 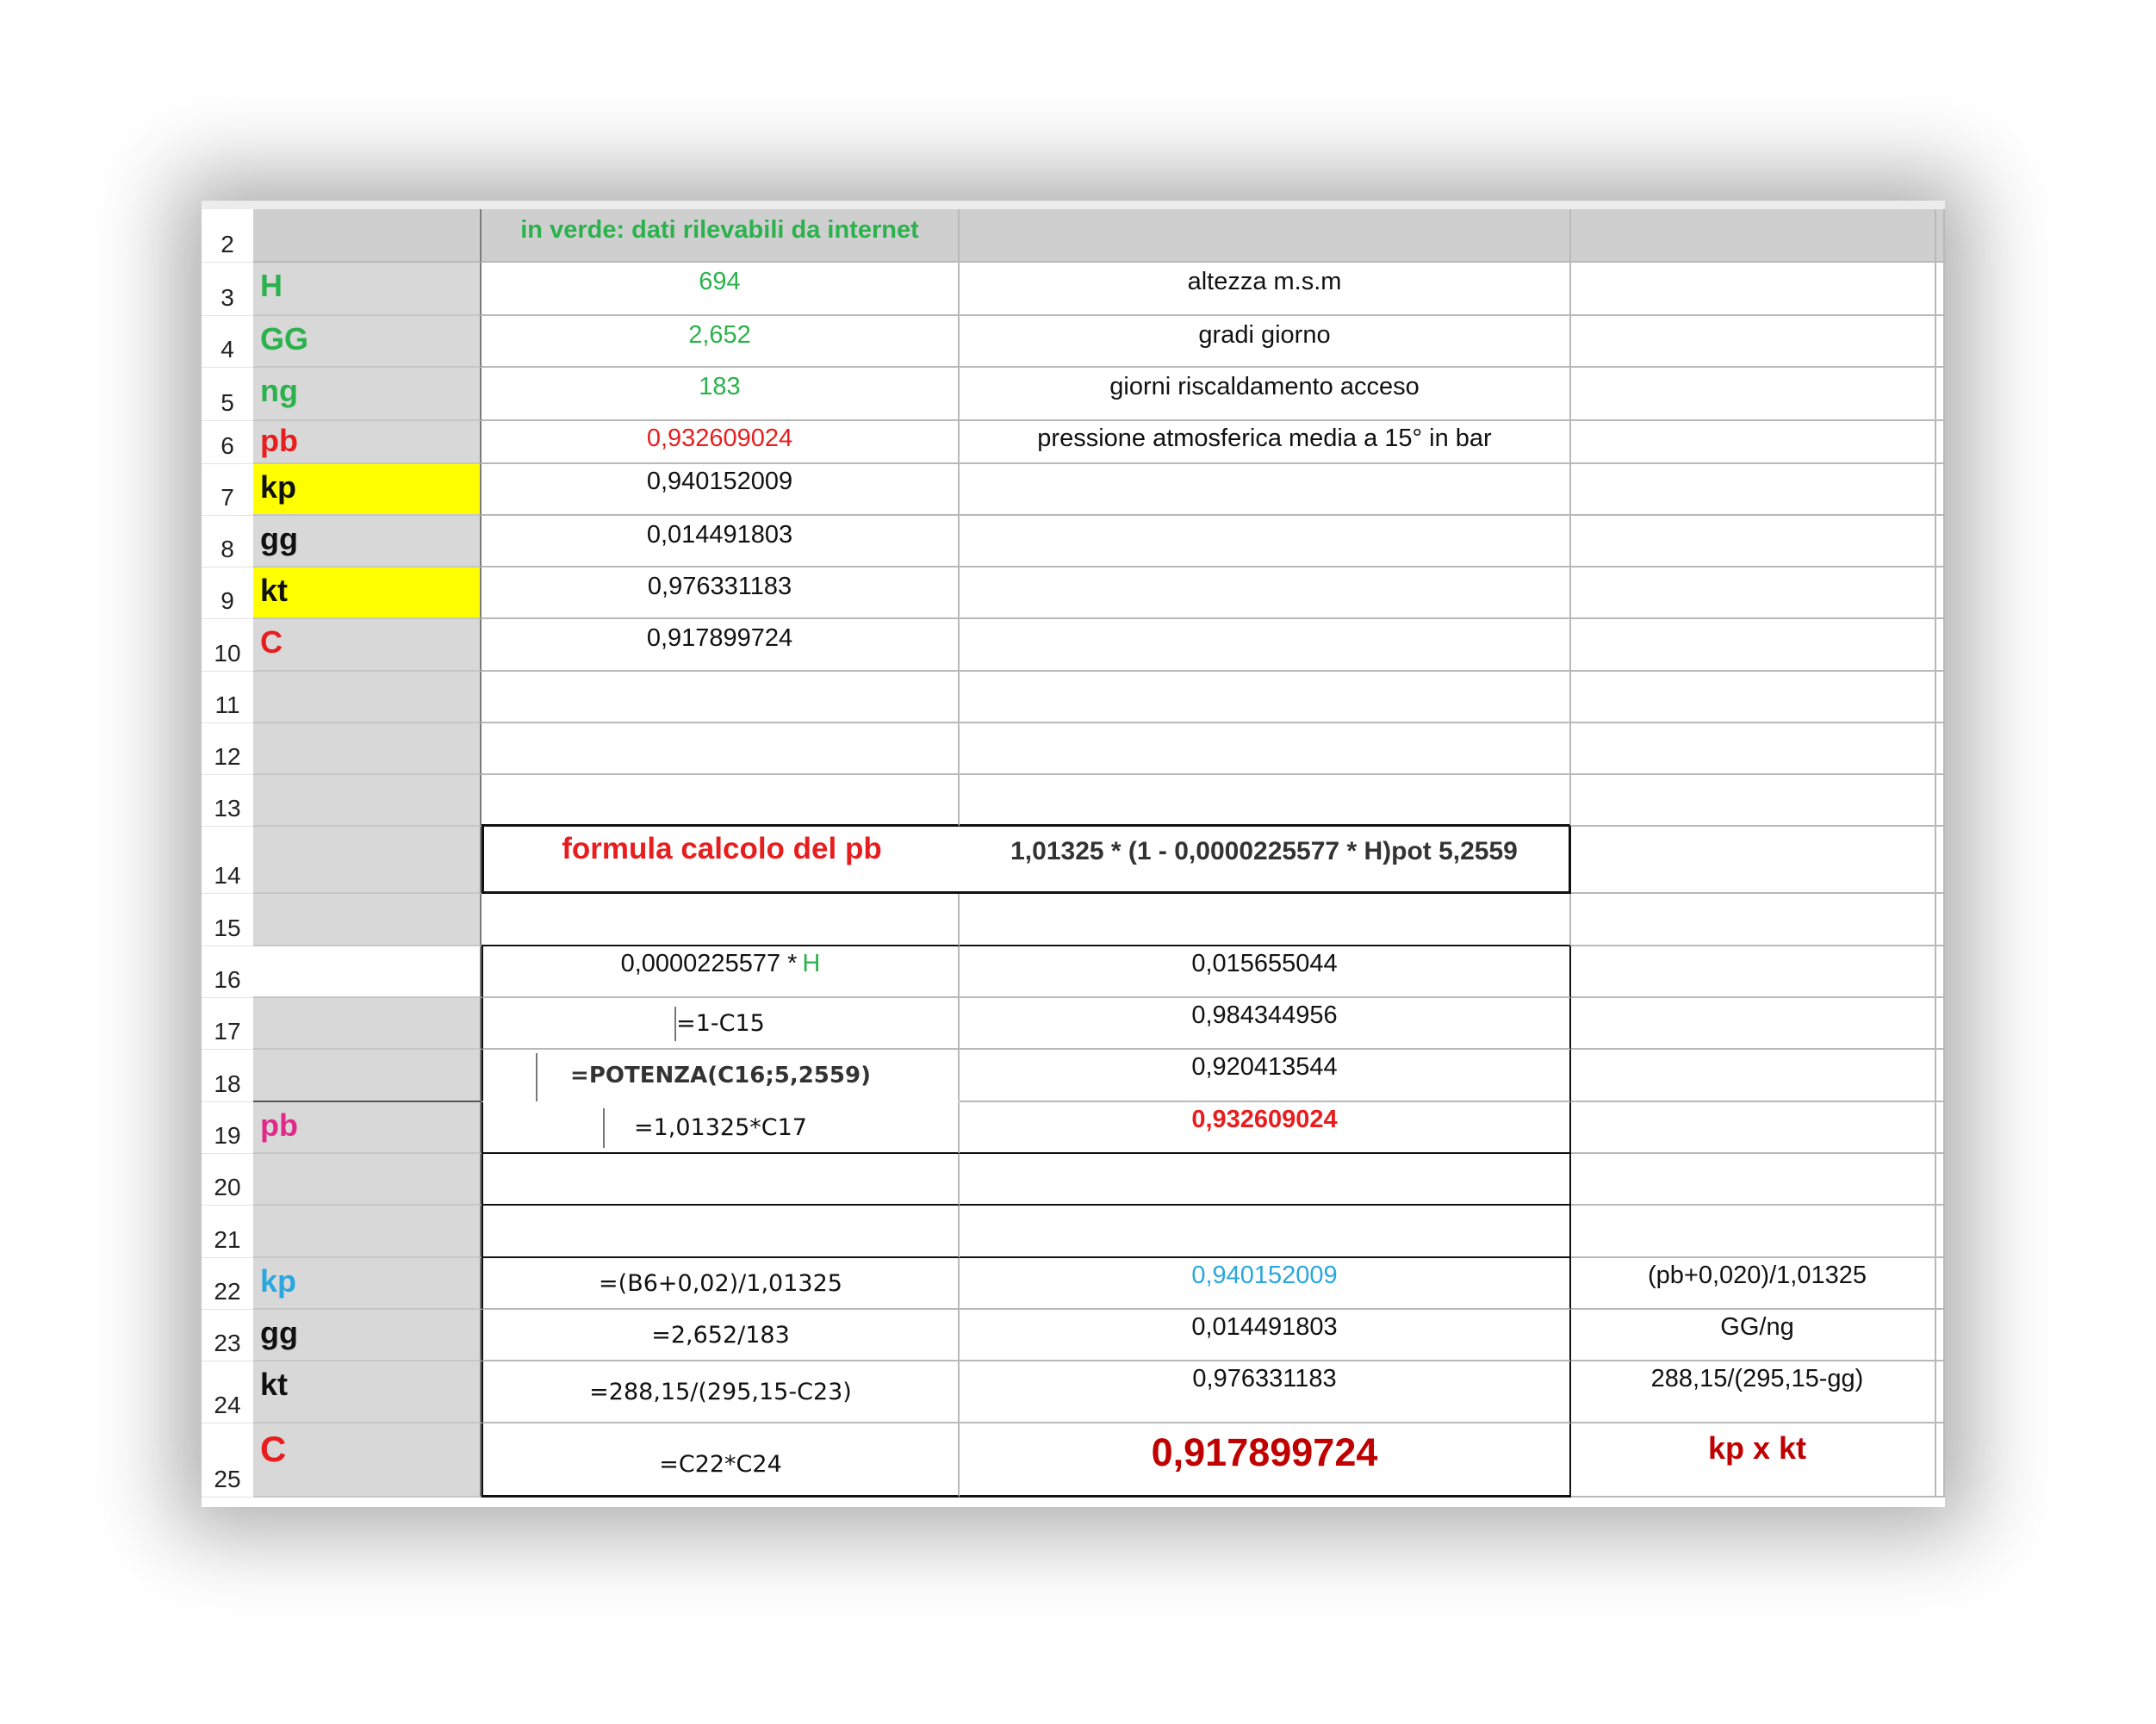 What do you see at coordinates (227, 749) in the screenshot?
I see `row-header: 12` at bounding box center [227, 749].